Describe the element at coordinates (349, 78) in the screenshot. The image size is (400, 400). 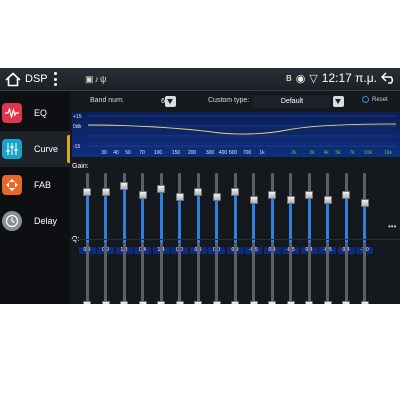
I see `clock-time: 12:17 π.μ.` at that location.